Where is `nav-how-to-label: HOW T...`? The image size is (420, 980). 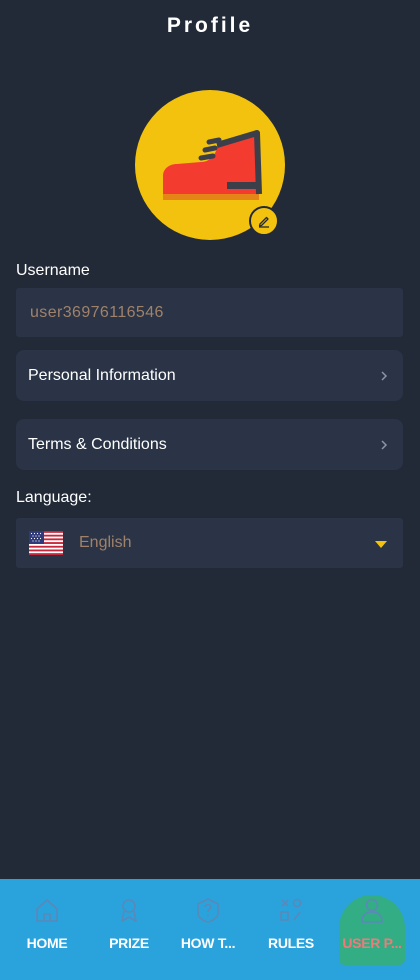 nav-how-to-label: HOW T... is located at coordinates (208, 943).